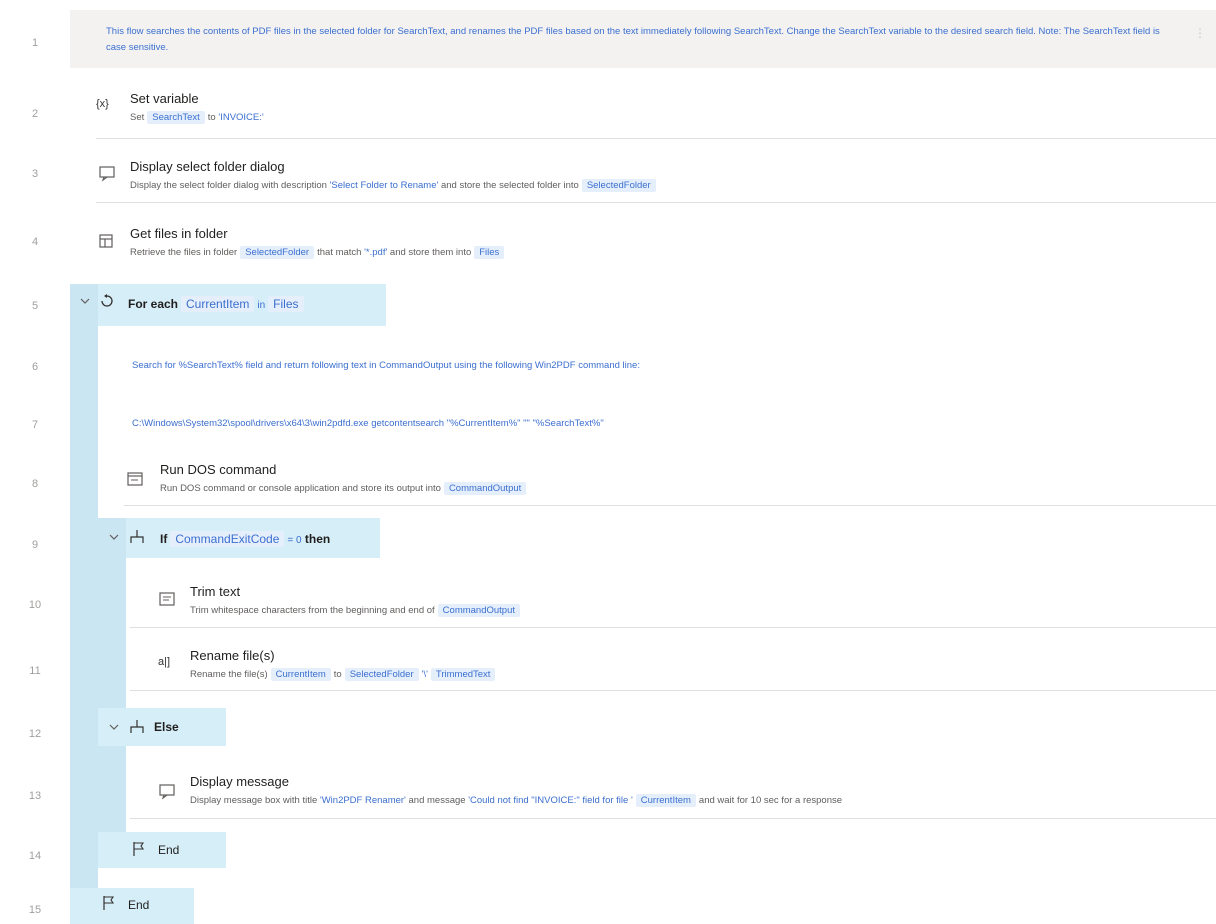  Describe the element at coordinates (135, 479) in the screenshot. I see `terminal-icon` at that location.